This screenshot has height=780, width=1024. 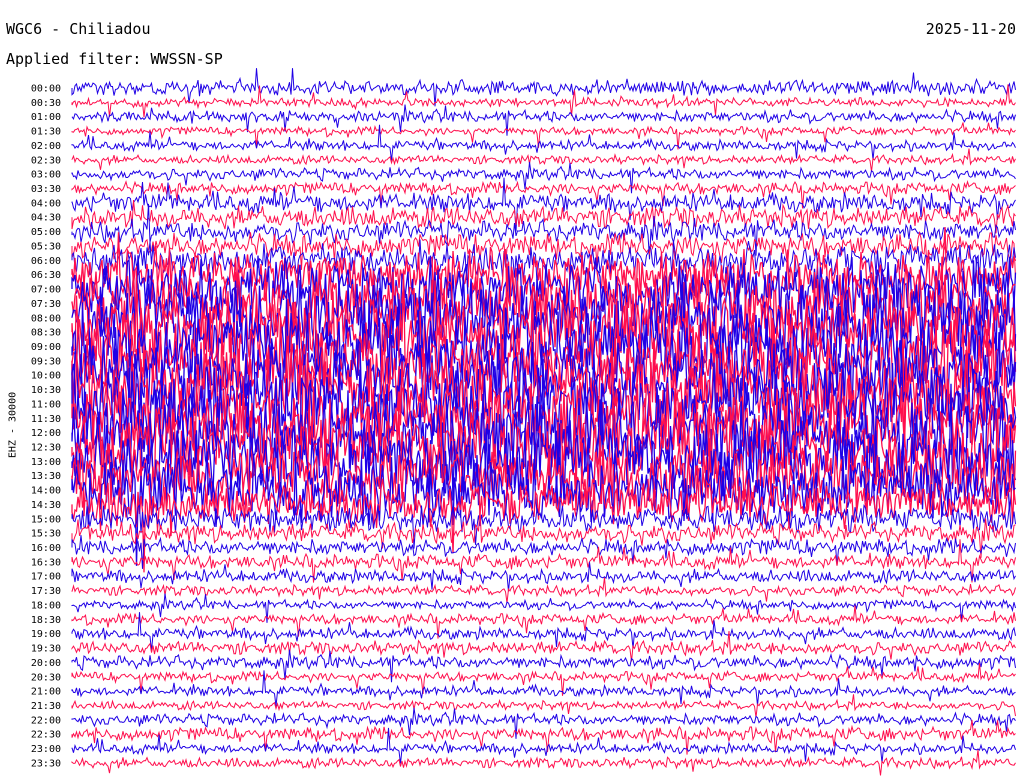 I want to click on row-label: 10:00, so click(x=46, y=376).